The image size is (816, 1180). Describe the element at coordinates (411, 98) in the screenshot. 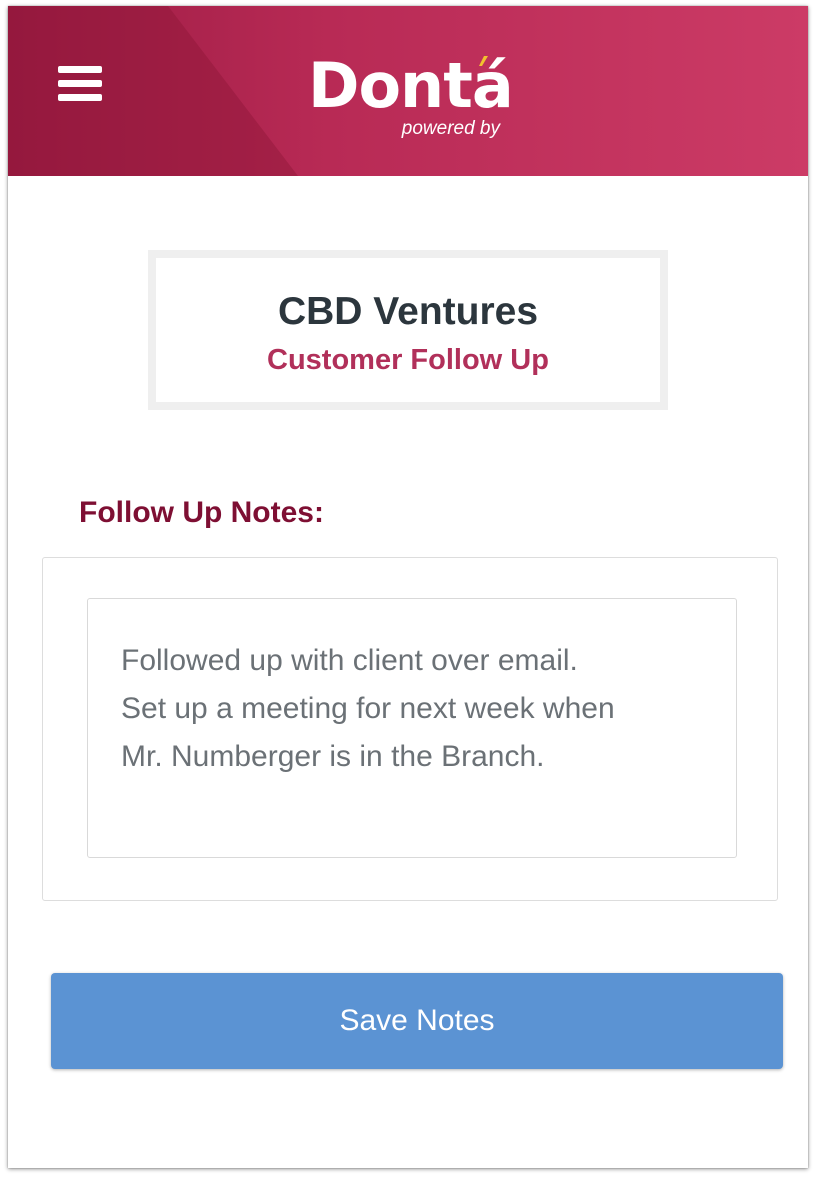

I see `brand-logo: Dontá powered by` at that location.